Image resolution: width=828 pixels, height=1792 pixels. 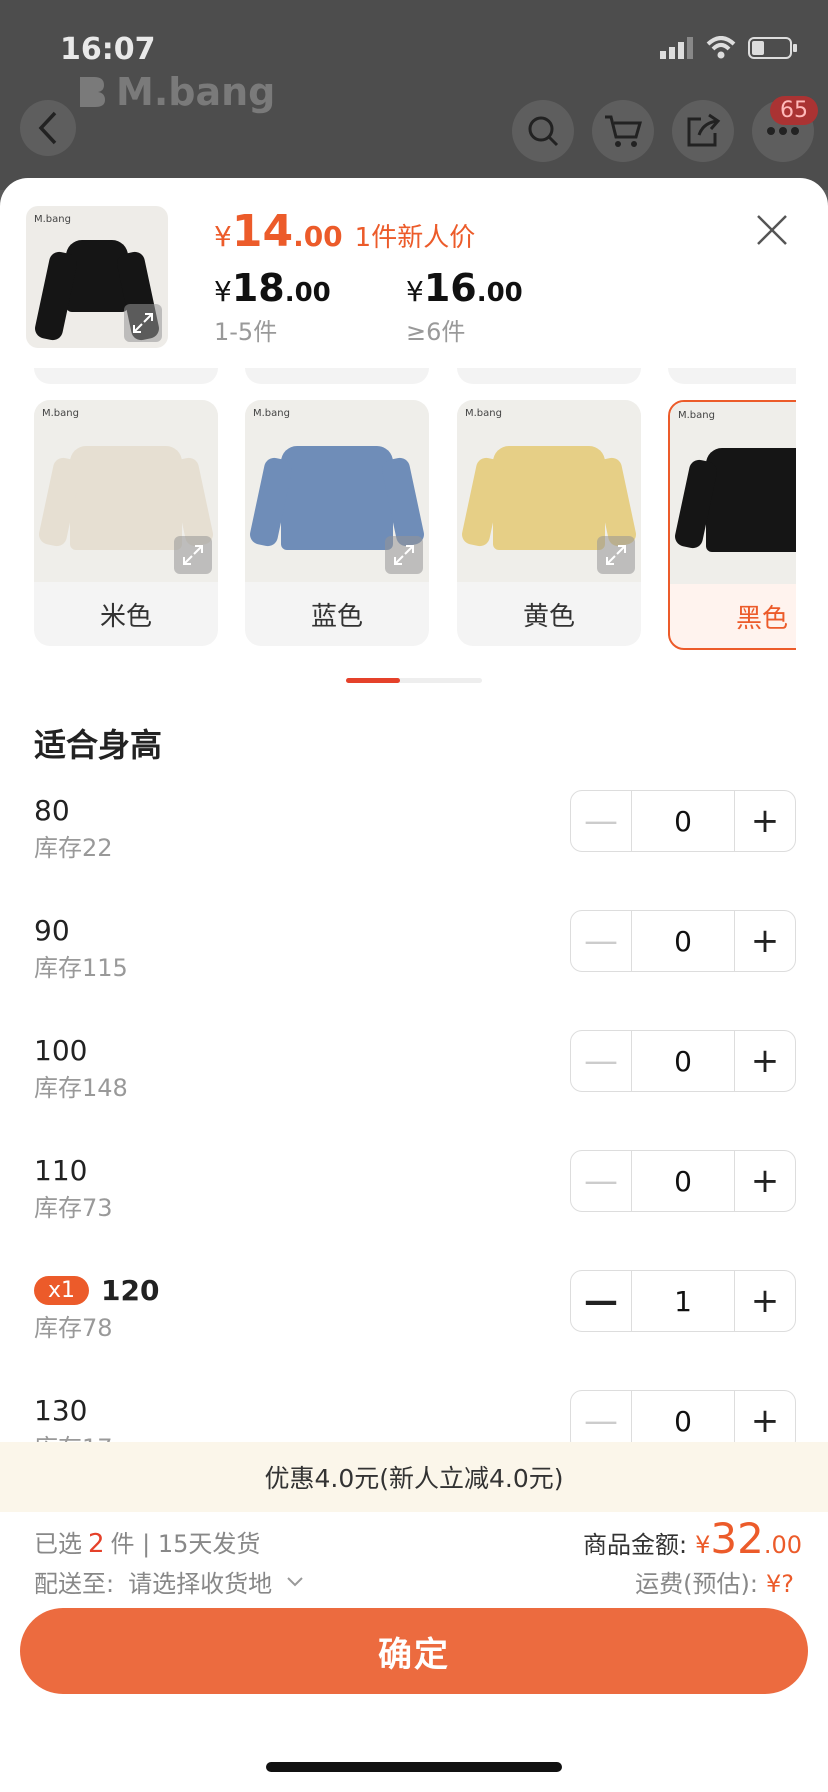 I want to click on color-option-blue: M.bang 蓝色, so click(x=337, y=523).